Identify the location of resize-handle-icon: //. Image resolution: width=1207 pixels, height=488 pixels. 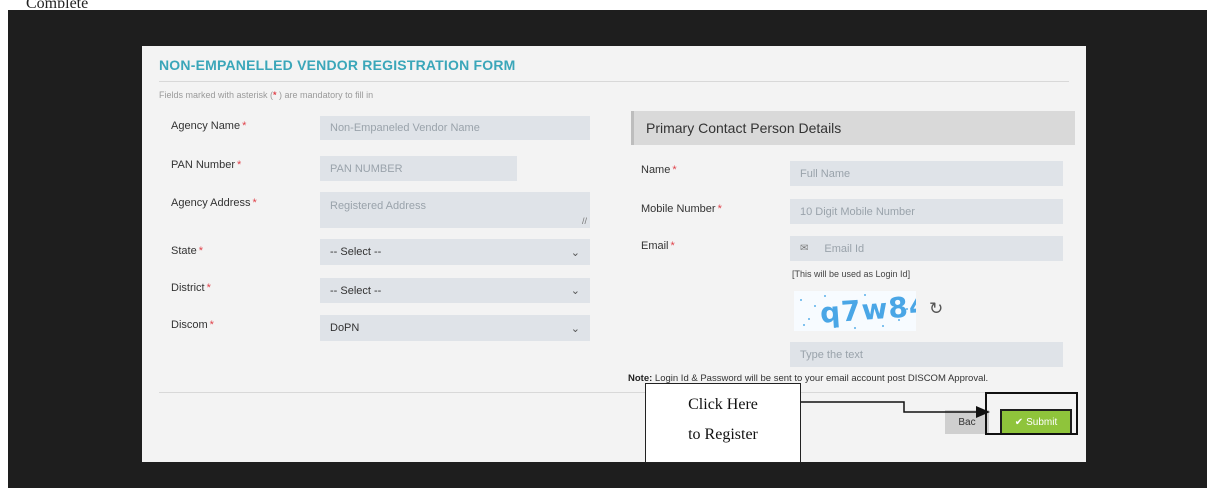
(584, 221).